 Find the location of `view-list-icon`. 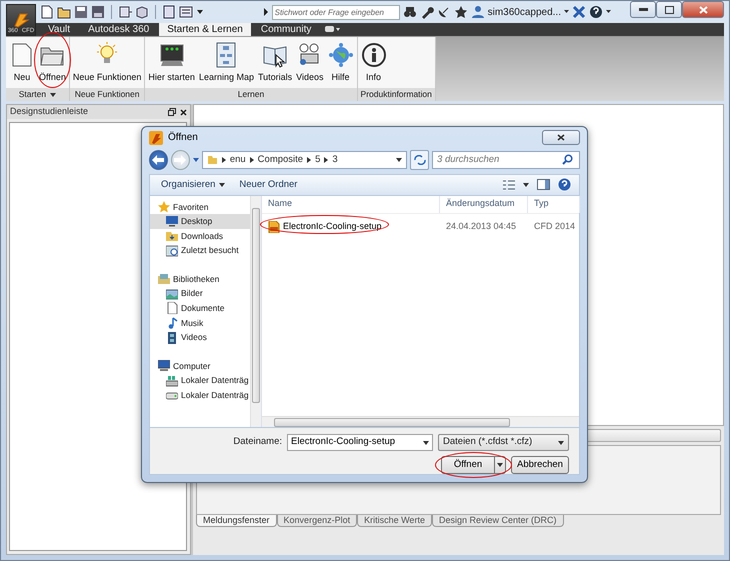

view-list-icon is located at coordinates (509, 185).